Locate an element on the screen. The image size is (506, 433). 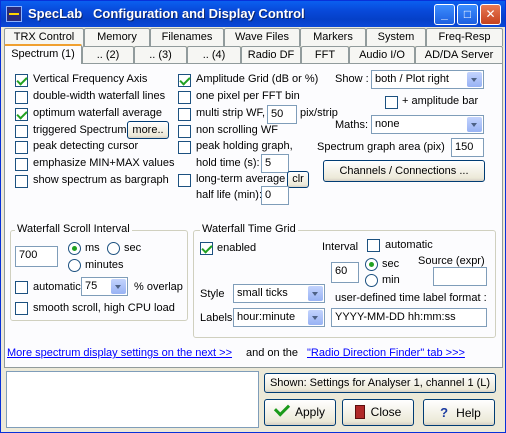
long-term-average-label: long-term average is located at coordinates (241, 179).